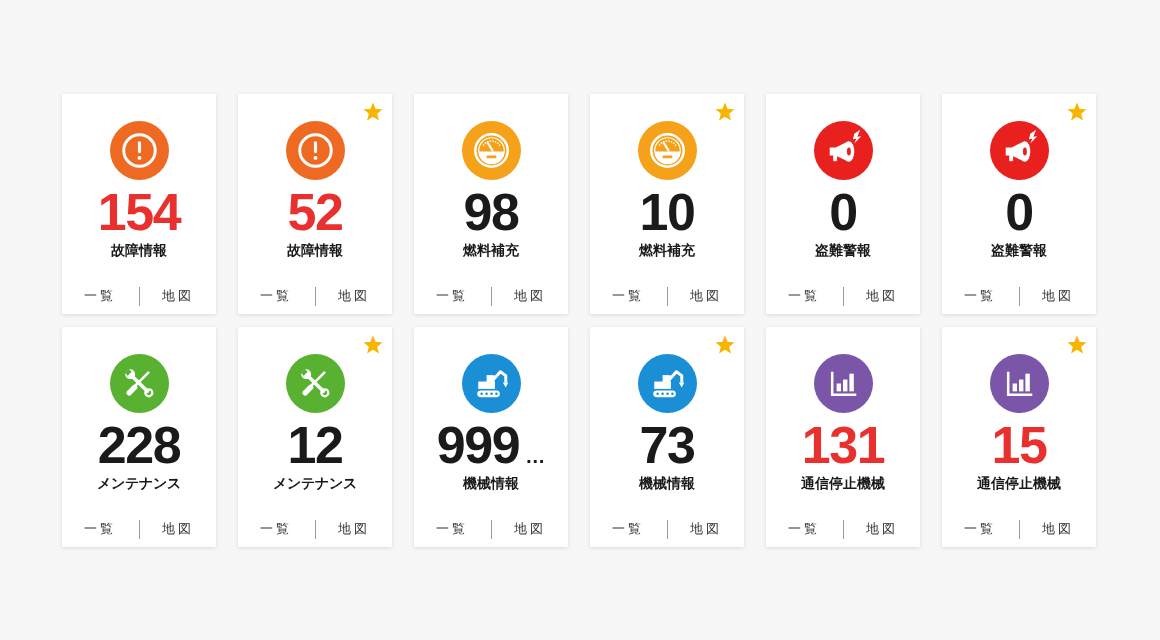 This screenshot has width=1160, height=640. What do you see at coordinates (139, 445) in the screenshot?
I see `count-value: 228` at bounding box center [139, 445].